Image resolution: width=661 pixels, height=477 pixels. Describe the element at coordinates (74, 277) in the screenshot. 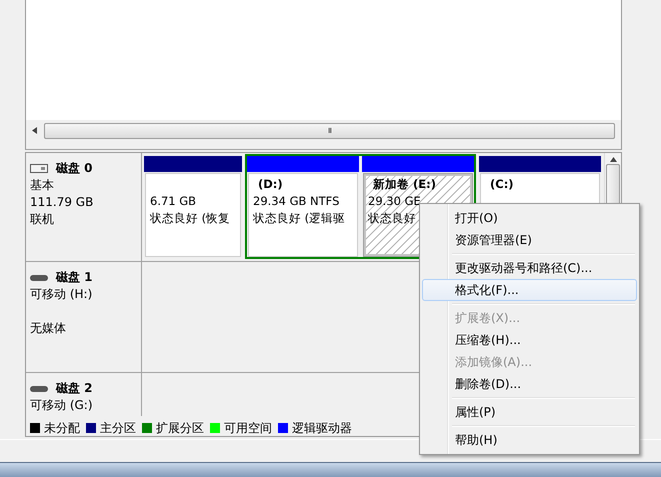

I see `disk-name: 磁盘 1` at that location.